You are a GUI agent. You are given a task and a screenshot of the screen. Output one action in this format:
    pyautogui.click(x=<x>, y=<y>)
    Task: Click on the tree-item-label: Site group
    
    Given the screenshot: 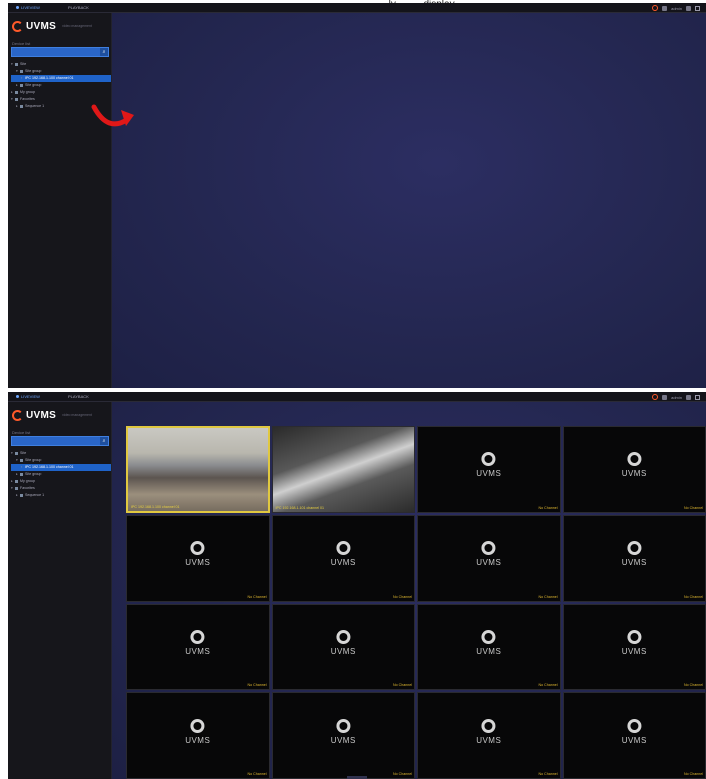 What is the action you would take?
    pyautogui.click(x=33, y=71)
    